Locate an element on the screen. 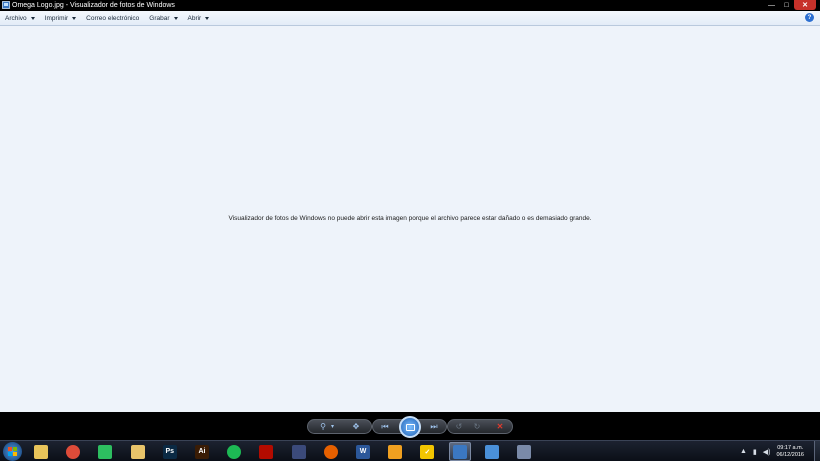  photoshop-icon: Ps is located at coordinates (169, 451).